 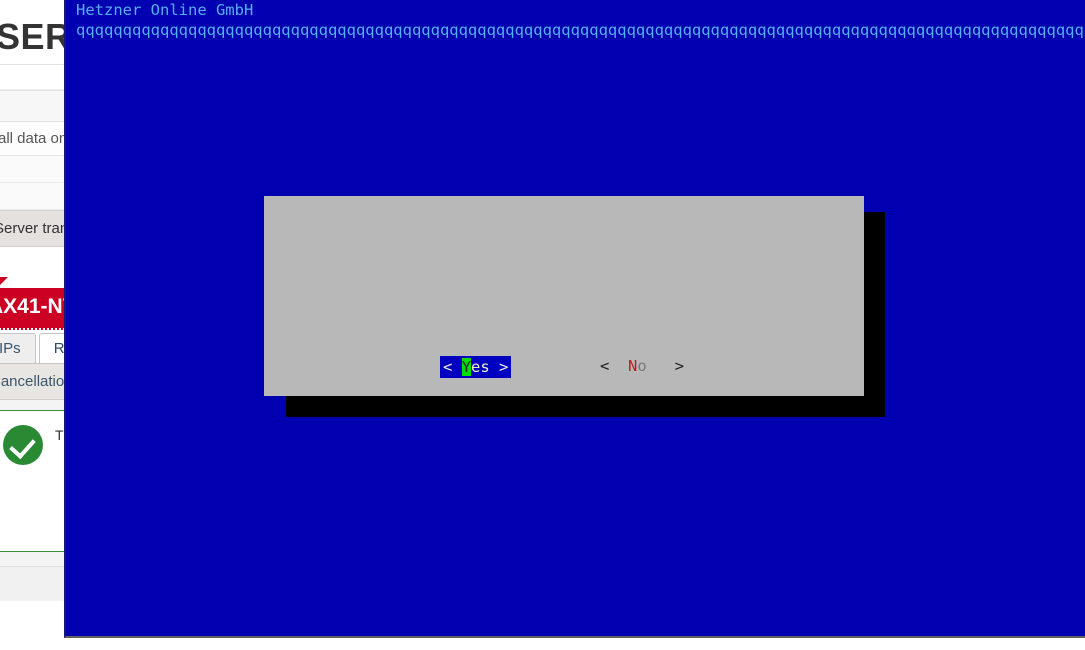 What do you see at coordinates (564, 286) in the screenshot?
I see `dialog-drive-row: x /dev/nvme0n1 x` at bounding box center [564, 286].